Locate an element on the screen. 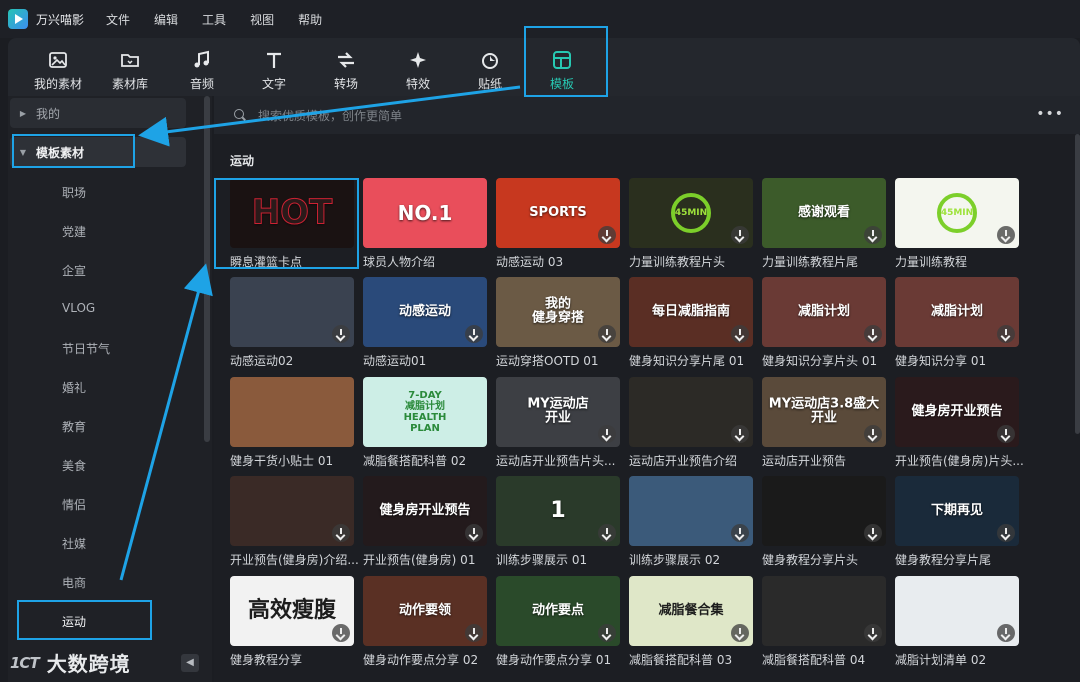  template-card: 减脂计划 健身知识分享 01 is located at coordinates (957, 323).